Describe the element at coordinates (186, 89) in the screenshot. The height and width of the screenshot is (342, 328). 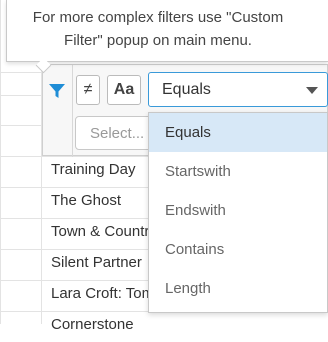
I see `operator-select-value: Equals` at that location.